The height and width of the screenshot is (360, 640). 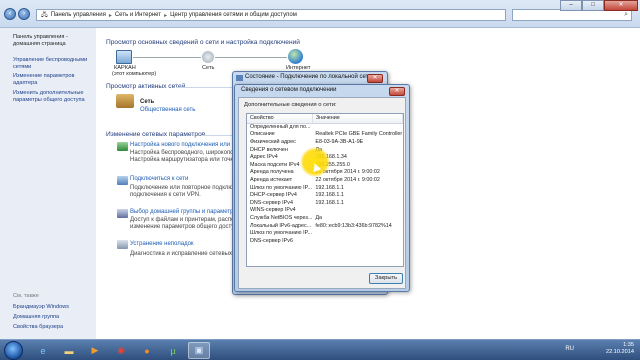 What do you see at coordinates (162, 244) in the screenshot?
I see `task-link-troubleshoot: Устранение неполадок` at bounding box center [162, 244].